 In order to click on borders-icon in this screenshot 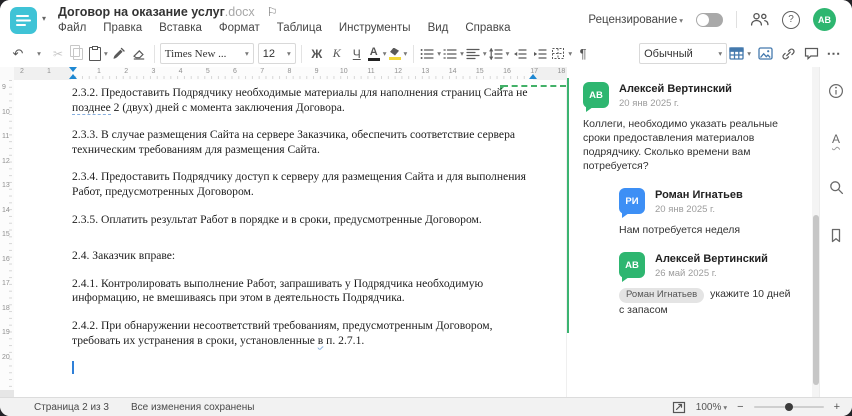, I will do `click(558, 53)`.